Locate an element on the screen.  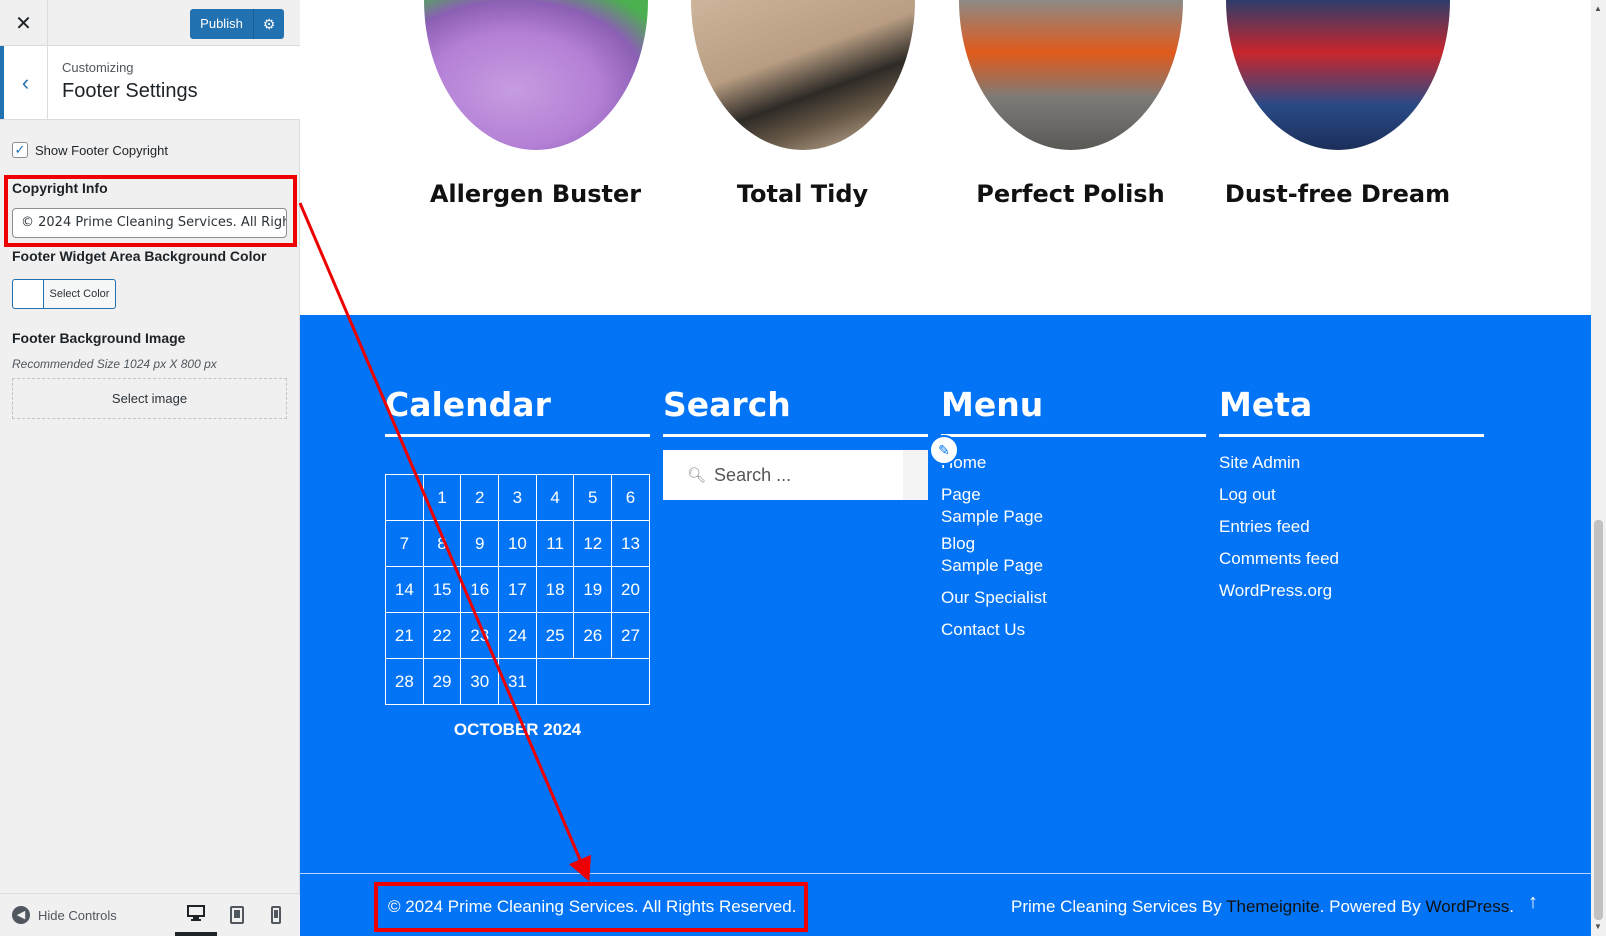
mobile-preview-button is located at coordinates (276, 915).